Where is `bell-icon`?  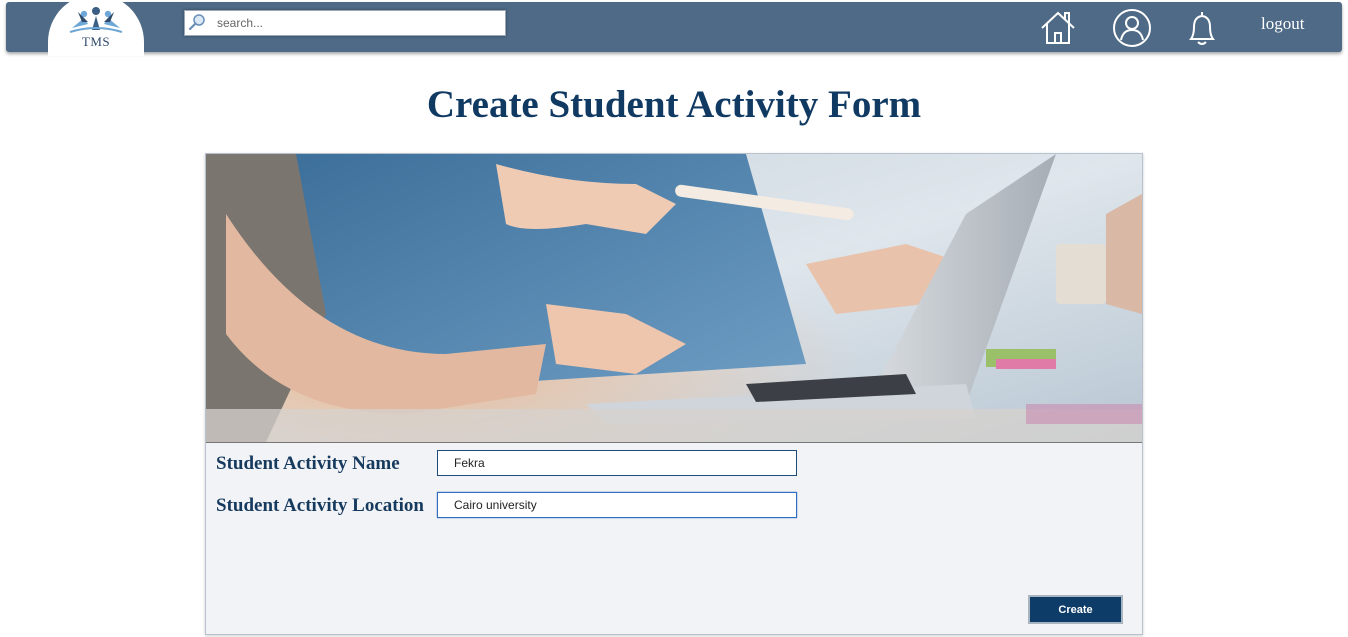 bell-icon is located at coordinates (1202, 28).